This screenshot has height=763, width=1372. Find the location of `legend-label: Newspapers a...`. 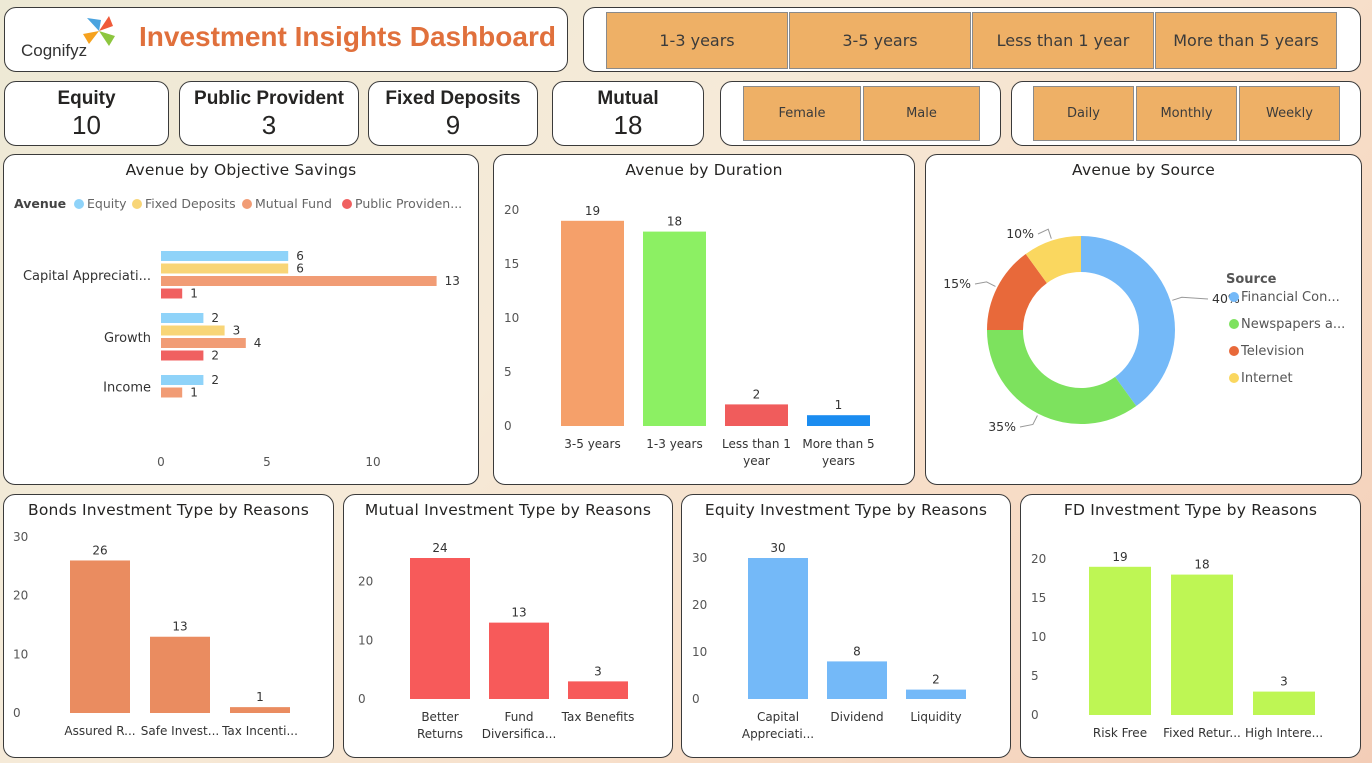

legend-label: Newspapers a... is located at coordinates (1293, 324).